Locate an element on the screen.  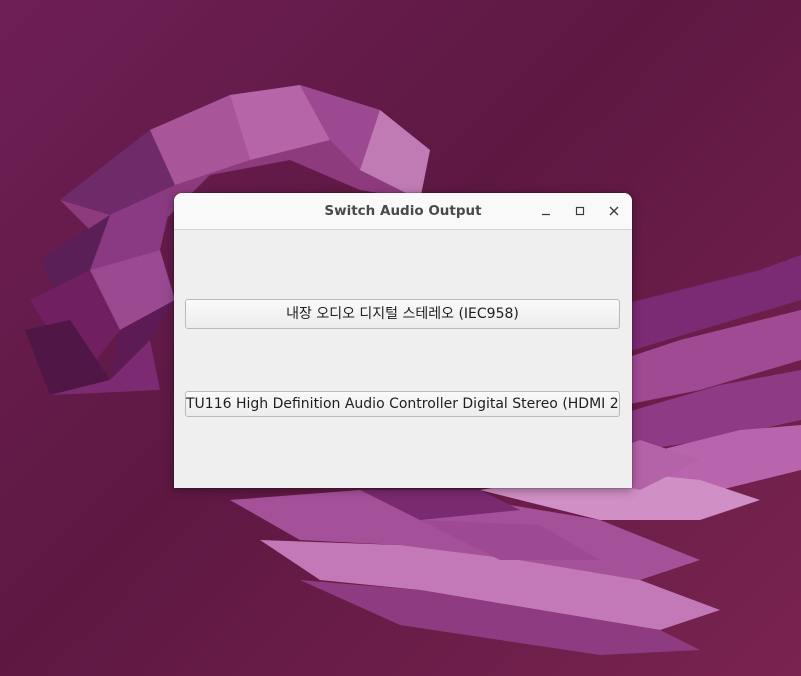
output-button-iec958: 내장 오디오 디지털 스테레오 (IEC958) is located at coordinates (402, 314).